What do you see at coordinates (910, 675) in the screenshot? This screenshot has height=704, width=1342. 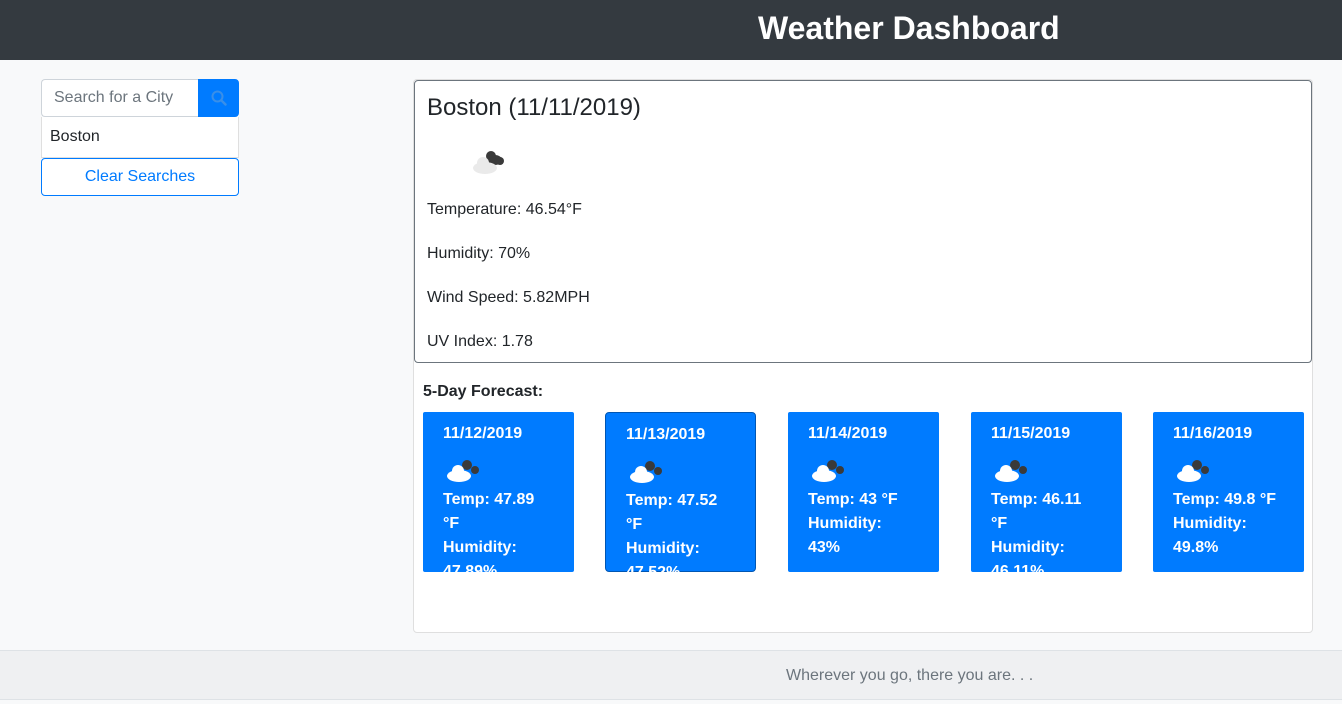 I see `footer-quote: Wherever you go, there you are. . .` at bounding box center [910, 675].